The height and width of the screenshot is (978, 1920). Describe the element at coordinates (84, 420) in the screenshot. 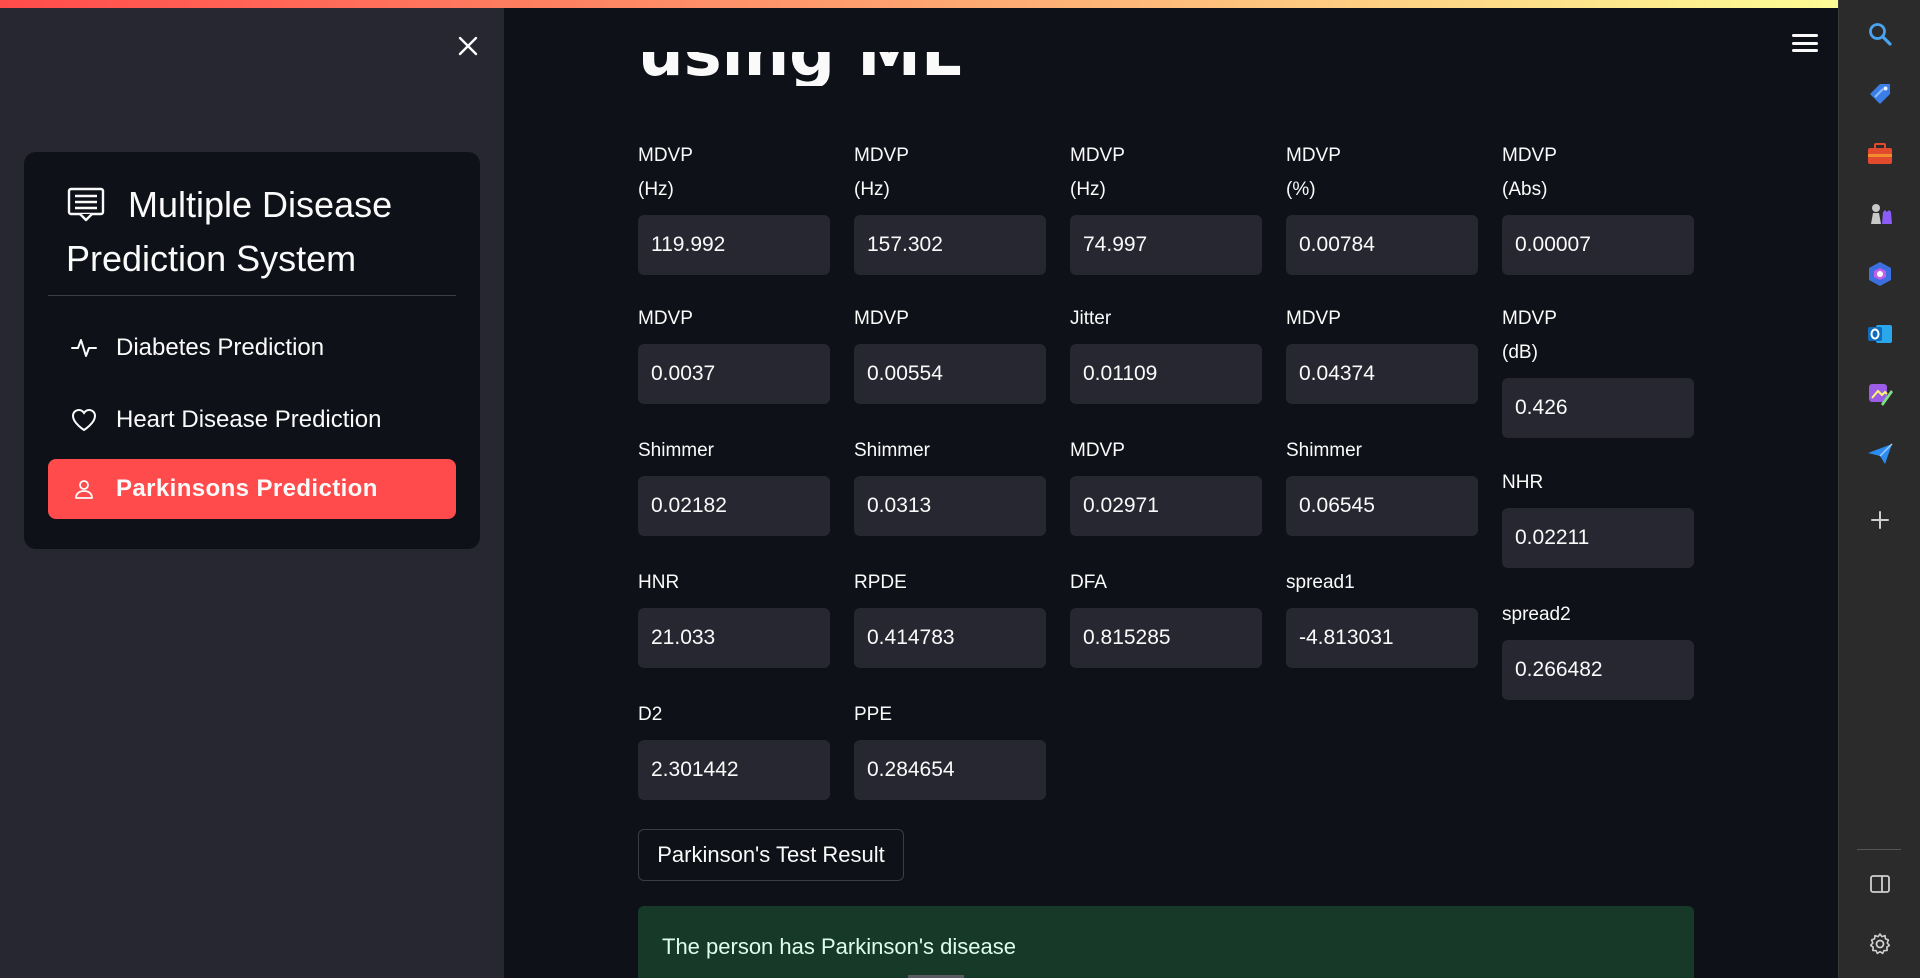

I see `heart-icon` at that location.